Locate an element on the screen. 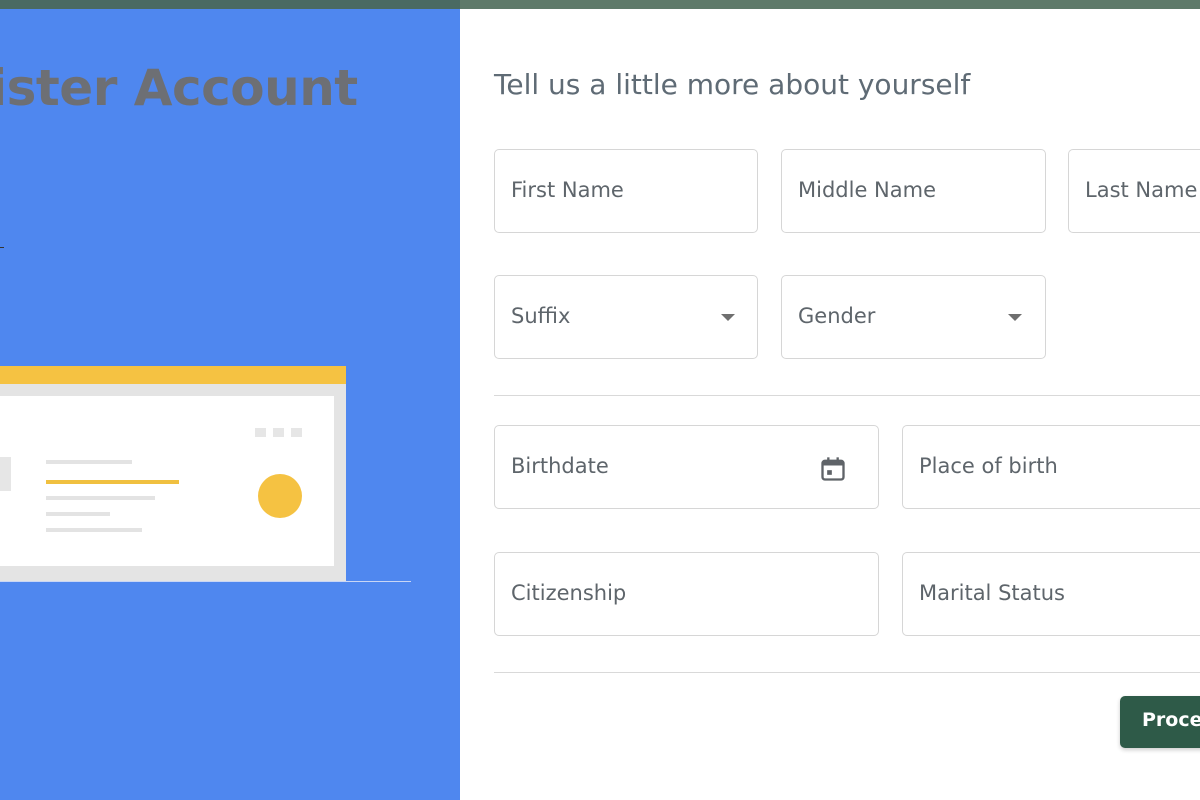 The width and height of the screenshot is (1200, 800). place-of-birth-placeholder: Place of birth is located at coordinates (988, 466).